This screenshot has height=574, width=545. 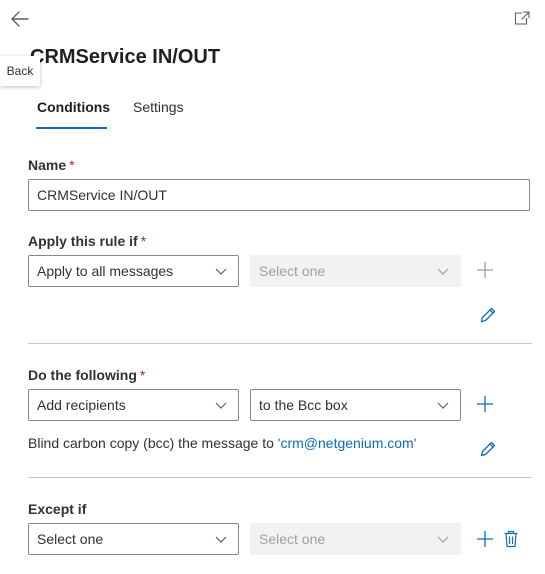 I want to click on recipient-link: 'crm@netgenium.com', so click(x=347, y=443).